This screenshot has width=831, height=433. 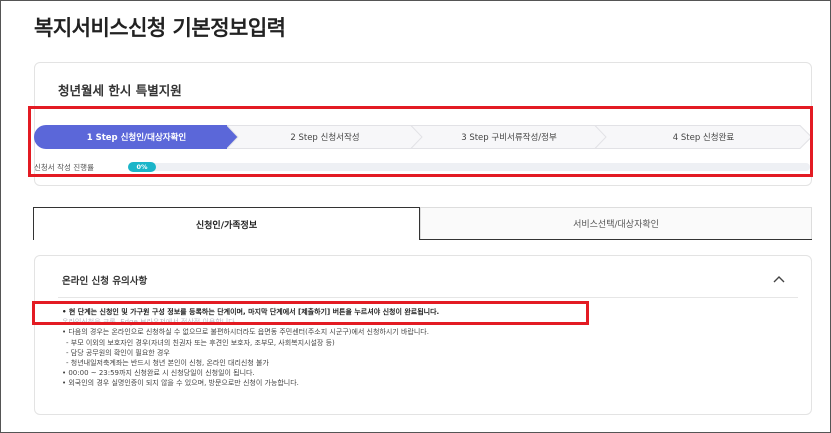 I want to click on tab-service-selection: 서비스선택/대상자확인, so click(x=616, y=223).